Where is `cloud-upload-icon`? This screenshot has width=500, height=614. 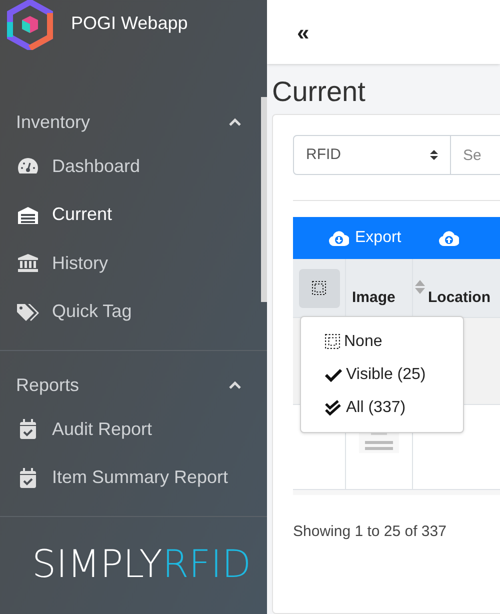
cloud-upload-icon is located at coordinates (449, 238).